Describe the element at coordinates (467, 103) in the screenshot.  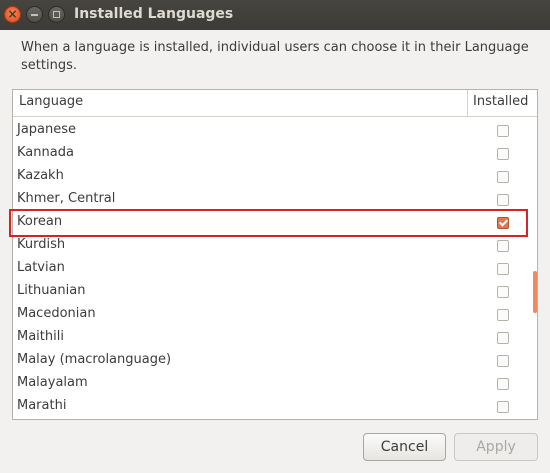
I see `column-divider` at that location.